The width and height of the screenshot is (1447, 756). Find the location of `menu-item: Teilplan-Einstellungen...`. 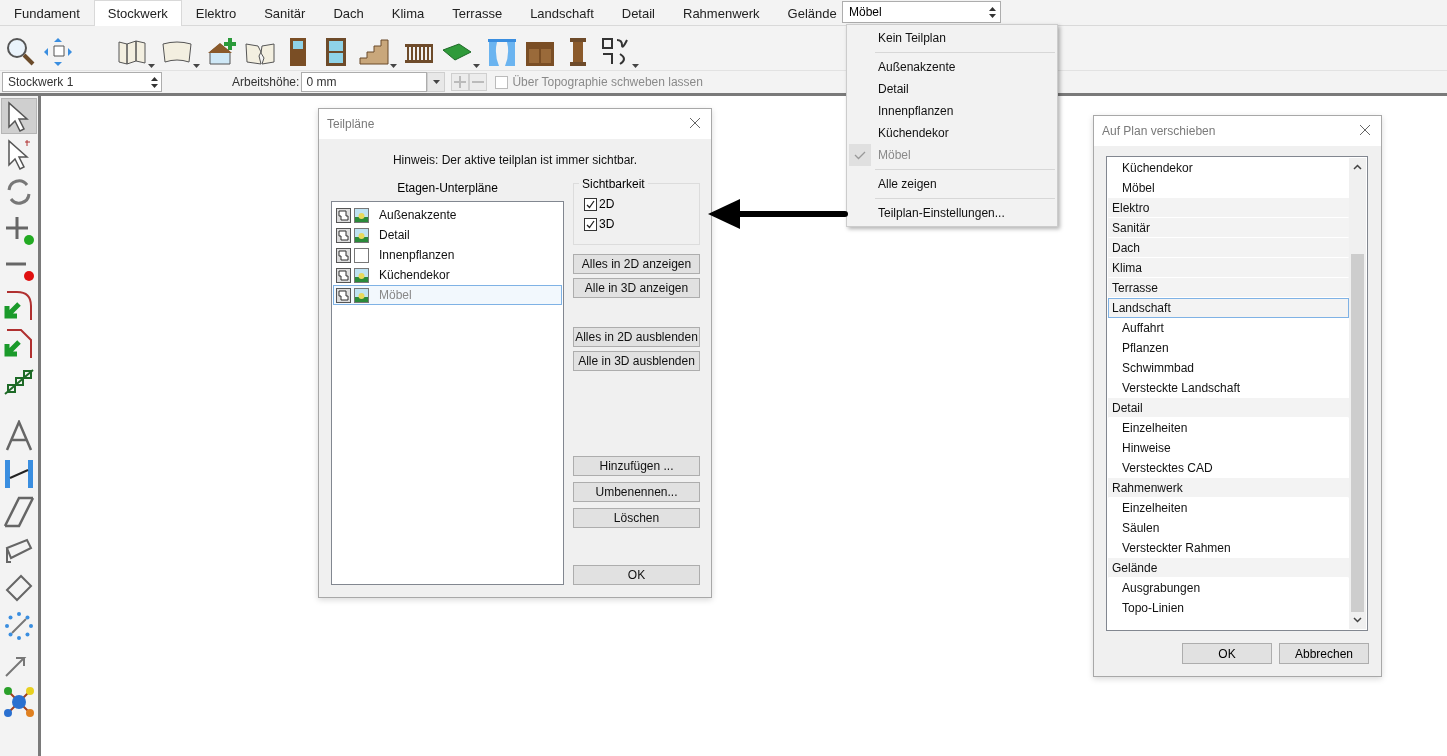

menu-item: Teilplan-Einstellungen... is located at coordinates (952, 213).